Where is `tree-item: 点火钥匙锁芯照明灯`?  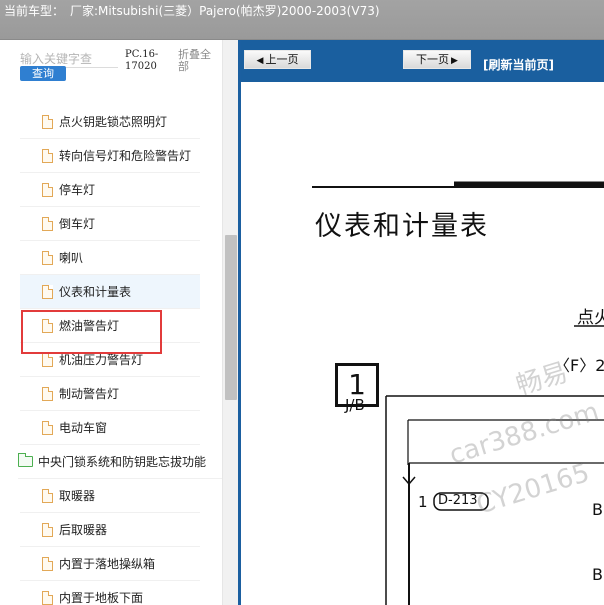
tree-item: 点火钥匙锁芯照明灯 is located at coordinates (110, 122).